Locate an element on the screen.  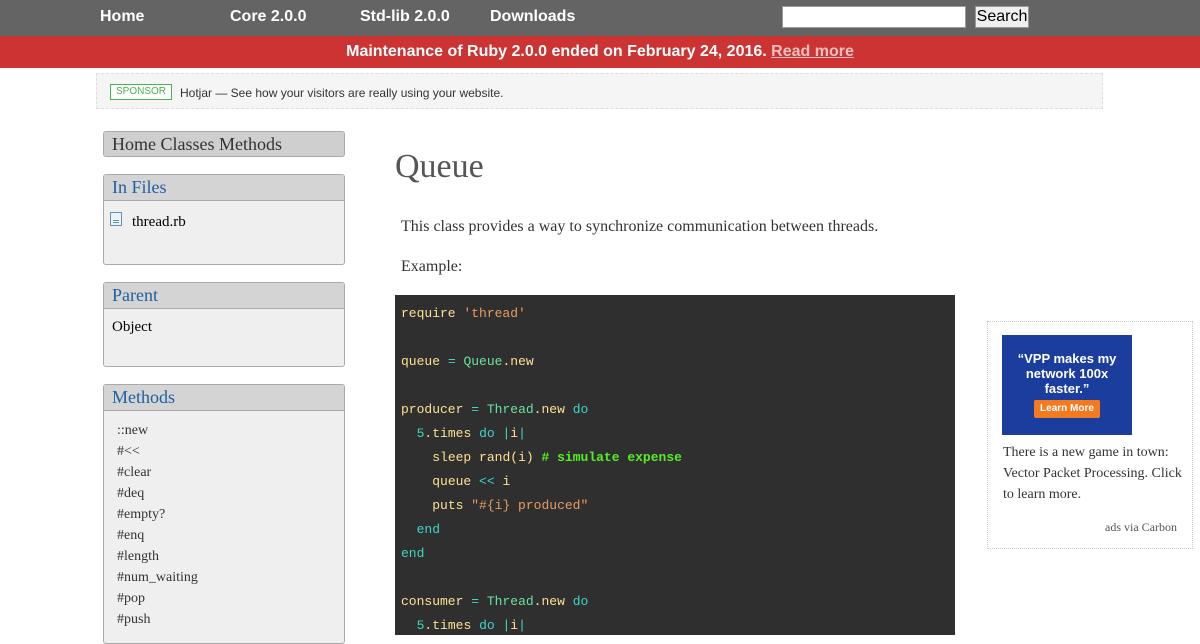
method-link: #empty? is located at coordinates (157, 514).